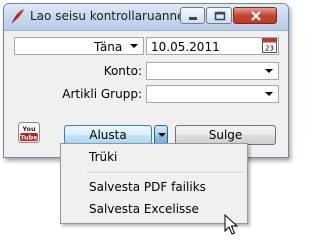 The width and height of the screenshot is (320, 249). I want to click on svg-text: 23, so click(269, 49).